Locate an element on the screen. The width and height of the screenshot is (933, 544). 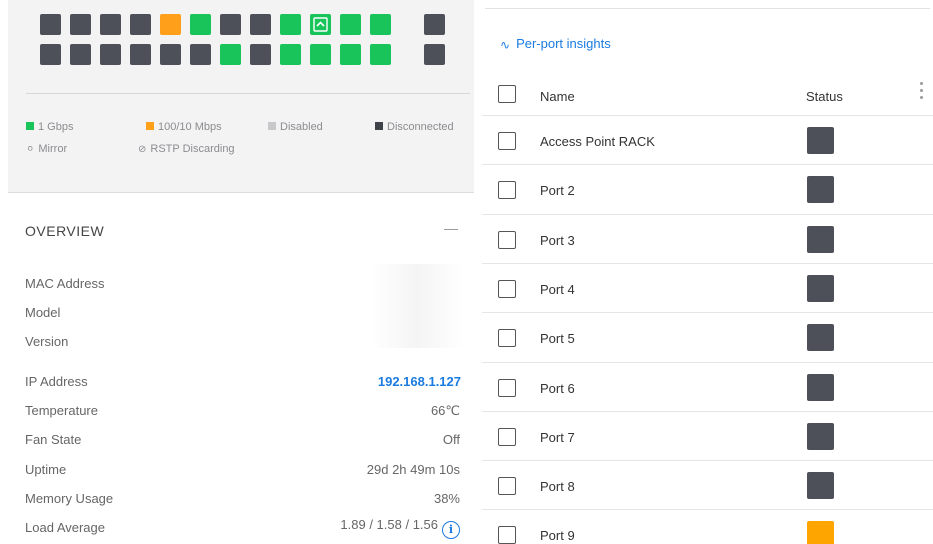
column-header-status: Status is located at coordinates (824, 96).